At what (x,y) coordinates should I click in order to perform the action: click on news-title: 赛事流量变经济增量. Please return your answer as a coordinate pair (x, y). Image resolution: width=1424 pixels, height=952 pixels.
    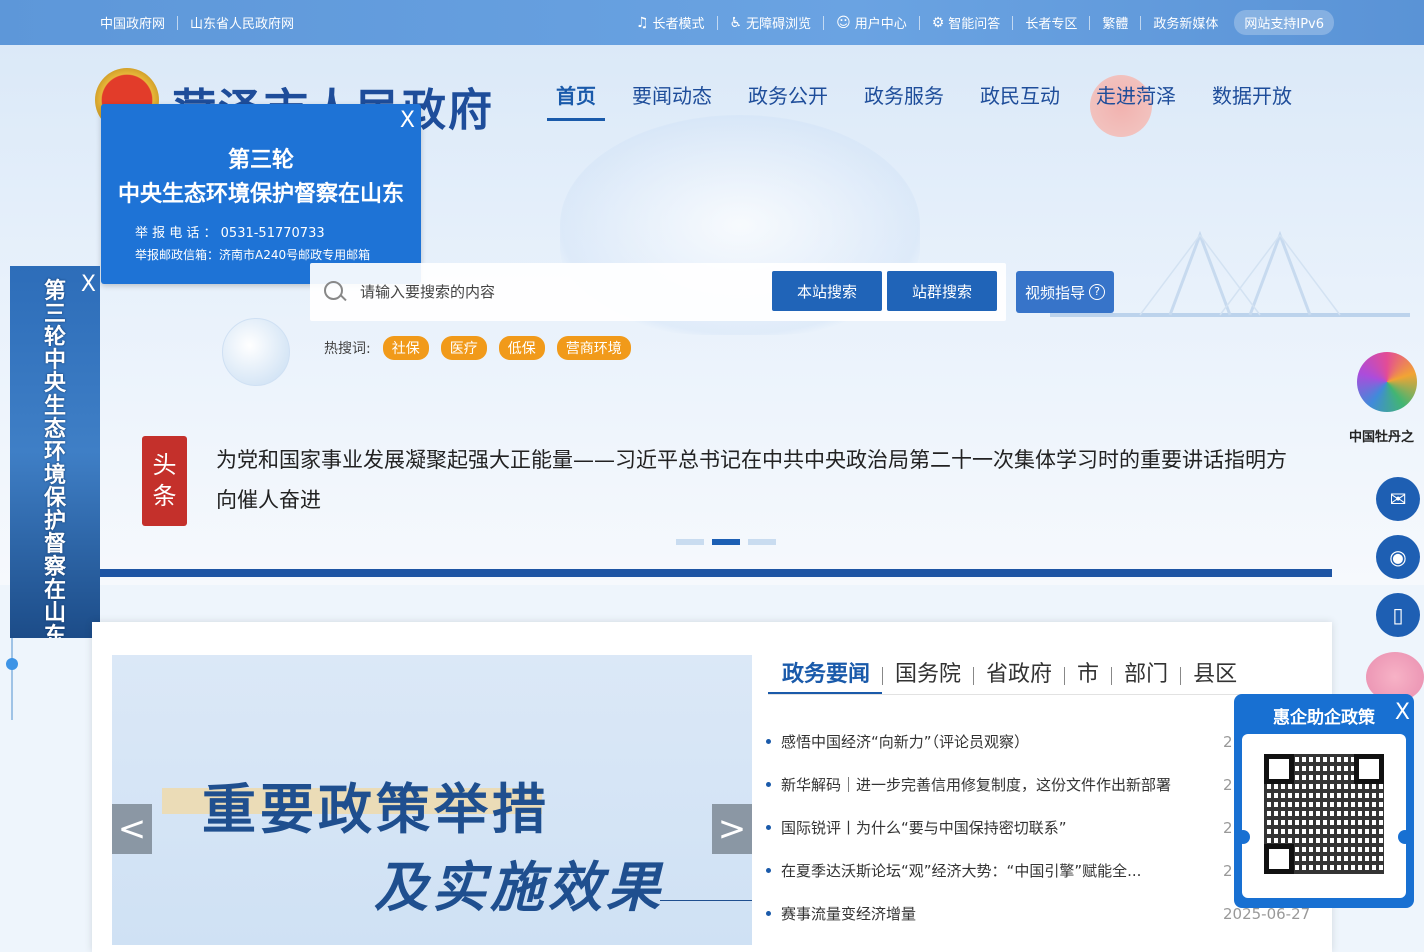
    Looking at the image, I should click on (849, 914).